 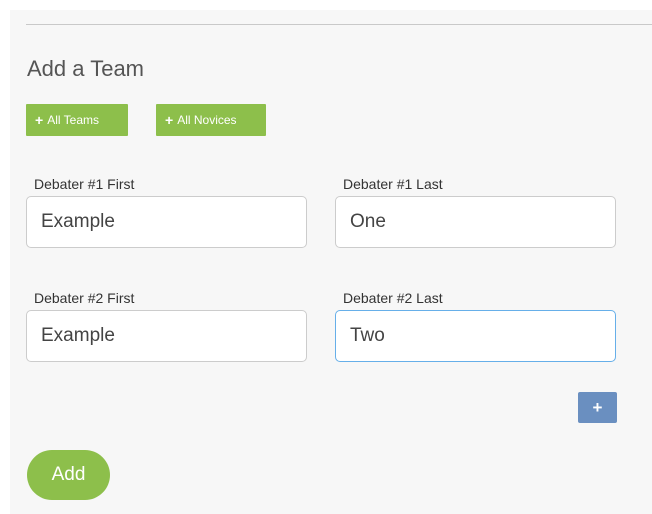 What do you see at coordinates (84, 184) in the screenshot?
I see `debater-1-first-label: Debater #1 First` at bounding box center [84, 184].